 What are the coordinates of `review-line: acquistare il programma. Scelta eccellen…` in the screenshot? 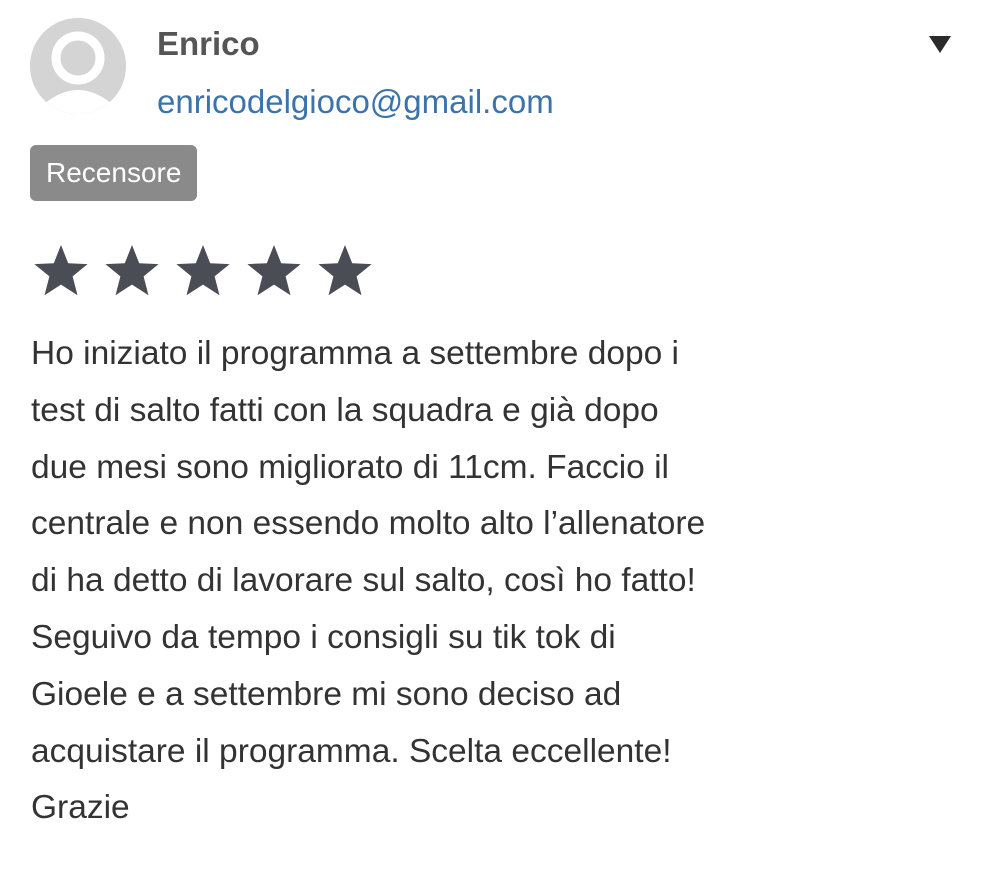 It's located at (351, 751).